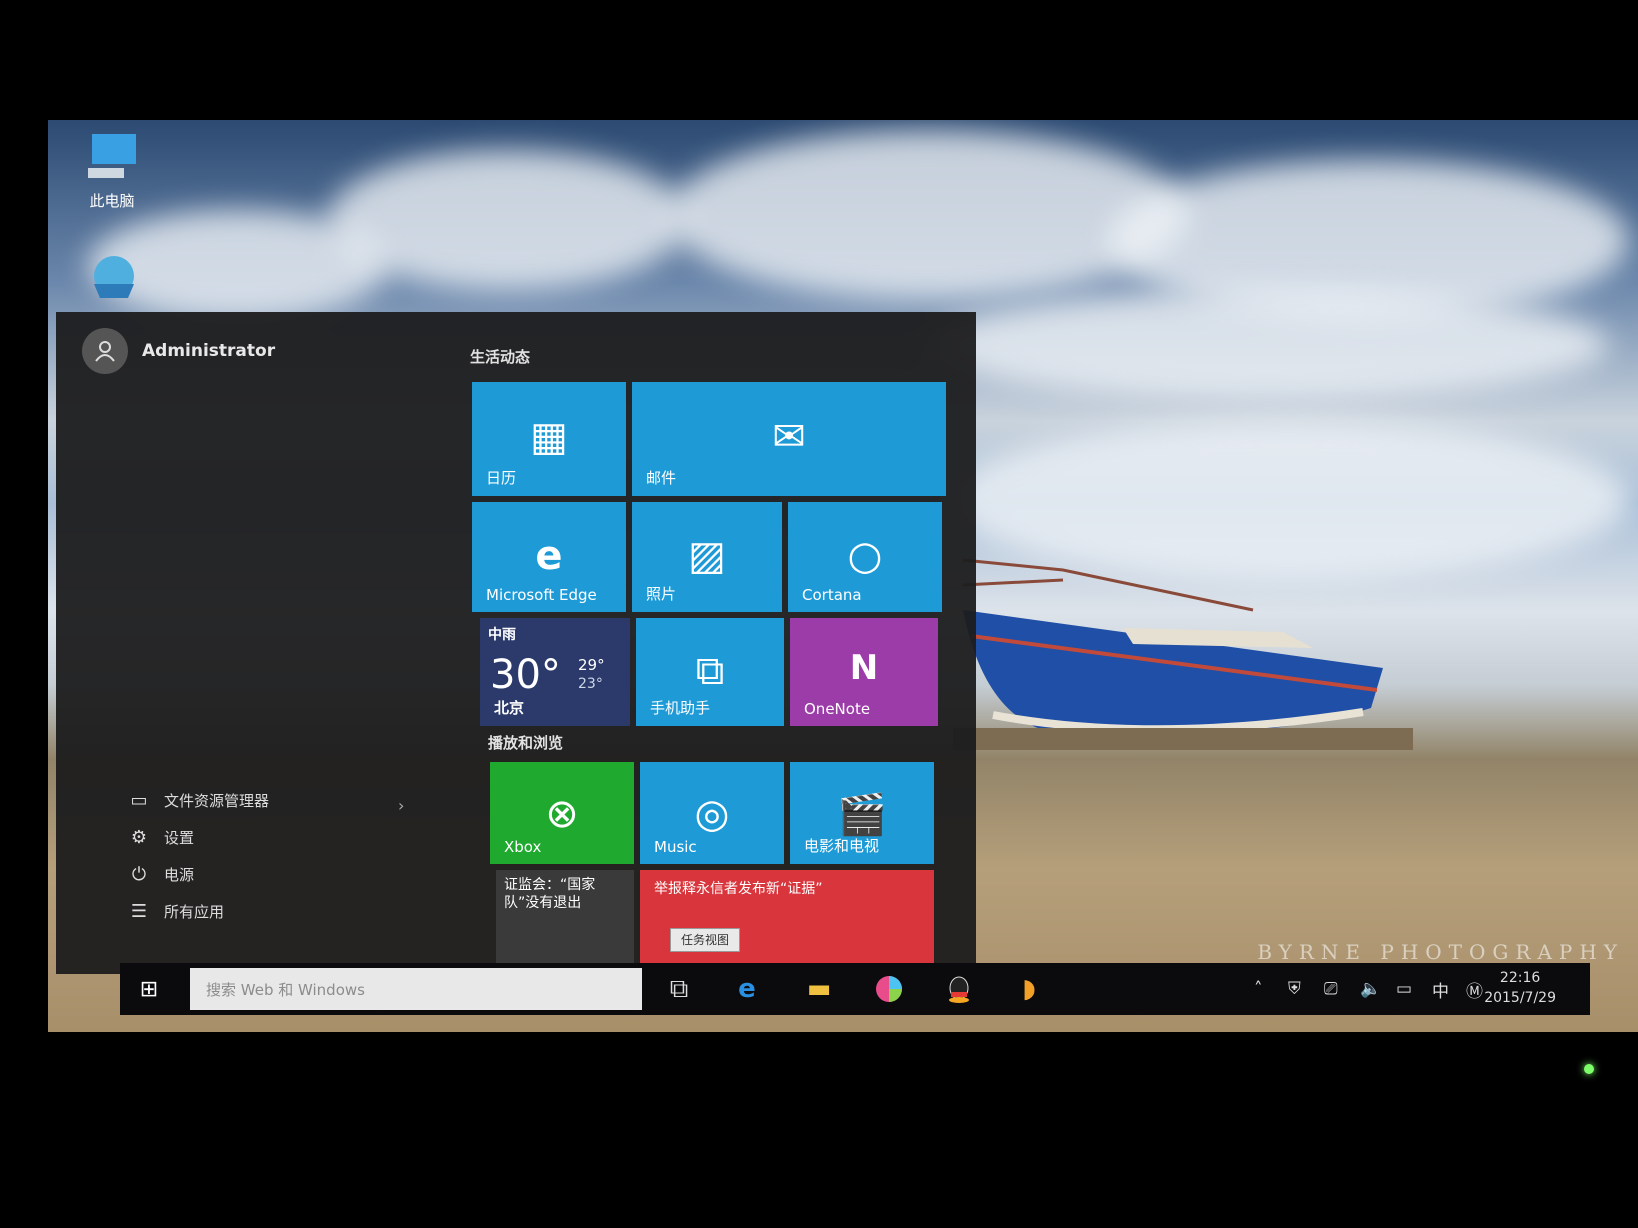 This screenshot has height=1228, width=1638. I want to click on xbox-icon: ⊗, so click(562, 813).